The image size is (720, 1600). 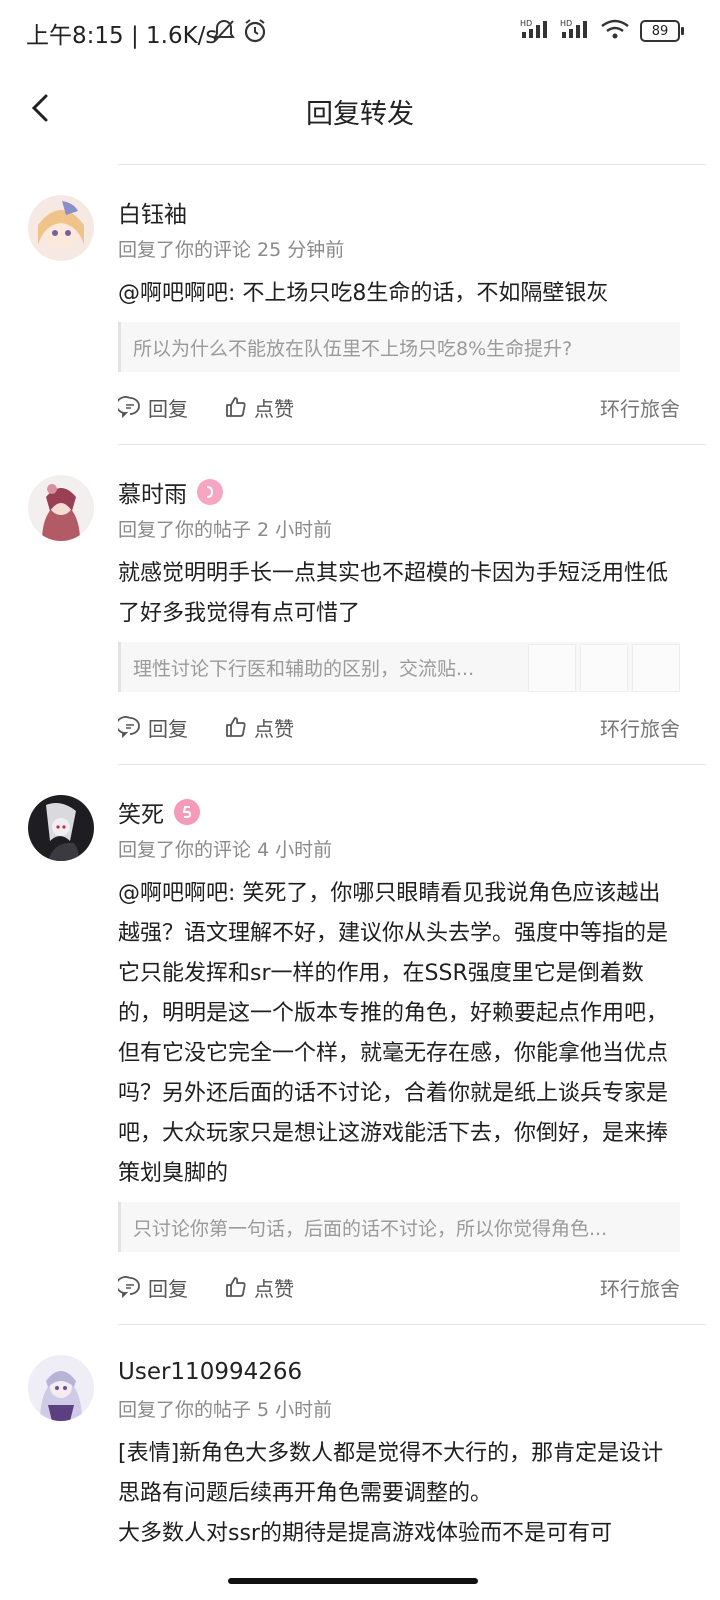 What do you see at coordinates (225, 530) in the screenshot?
I see `item-meta: 回复了你的帖子 2 小时前` at bounding box center [225, 530].